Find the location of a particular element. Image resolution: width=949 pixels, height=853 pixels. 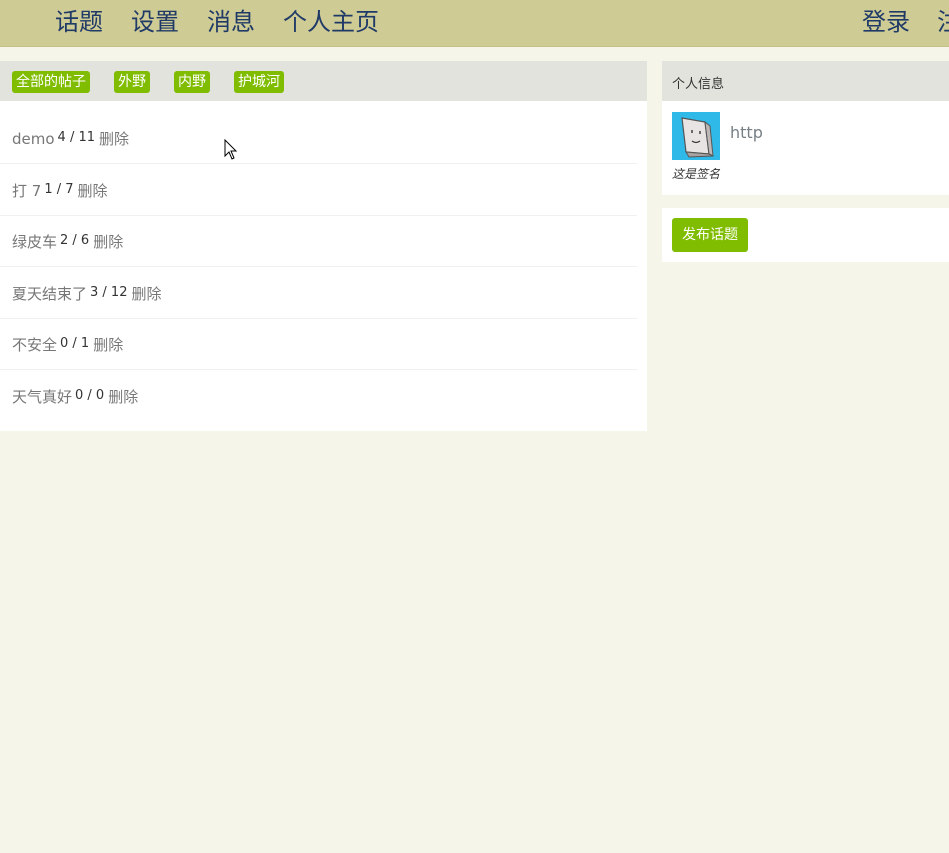

topic-reply-count: 4 / 11 is located at coordinates (76, 137).